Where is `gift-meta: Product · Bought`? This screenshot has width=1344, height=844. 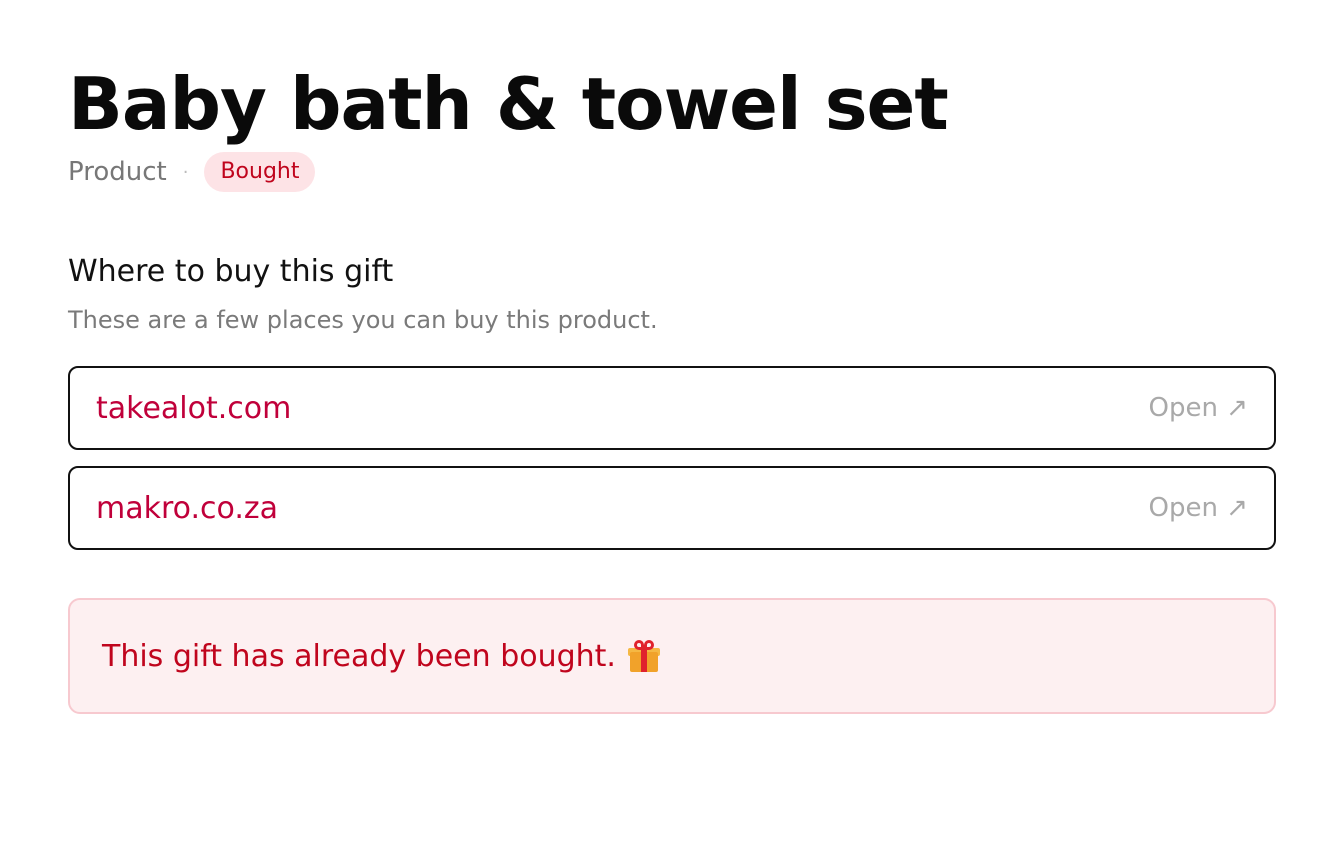
gift-meta: Product · Bought is located at coordinates (672, 172).